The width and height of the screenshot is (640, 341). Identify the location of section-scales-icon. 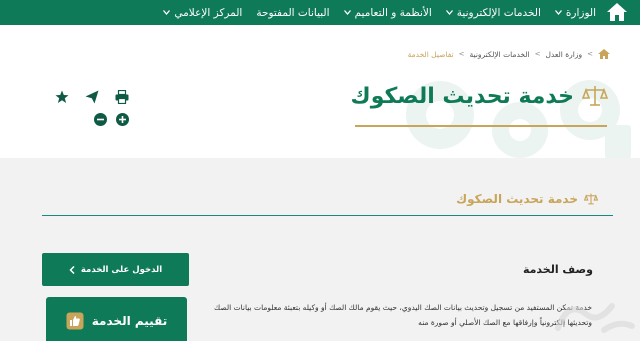
(591, 199).